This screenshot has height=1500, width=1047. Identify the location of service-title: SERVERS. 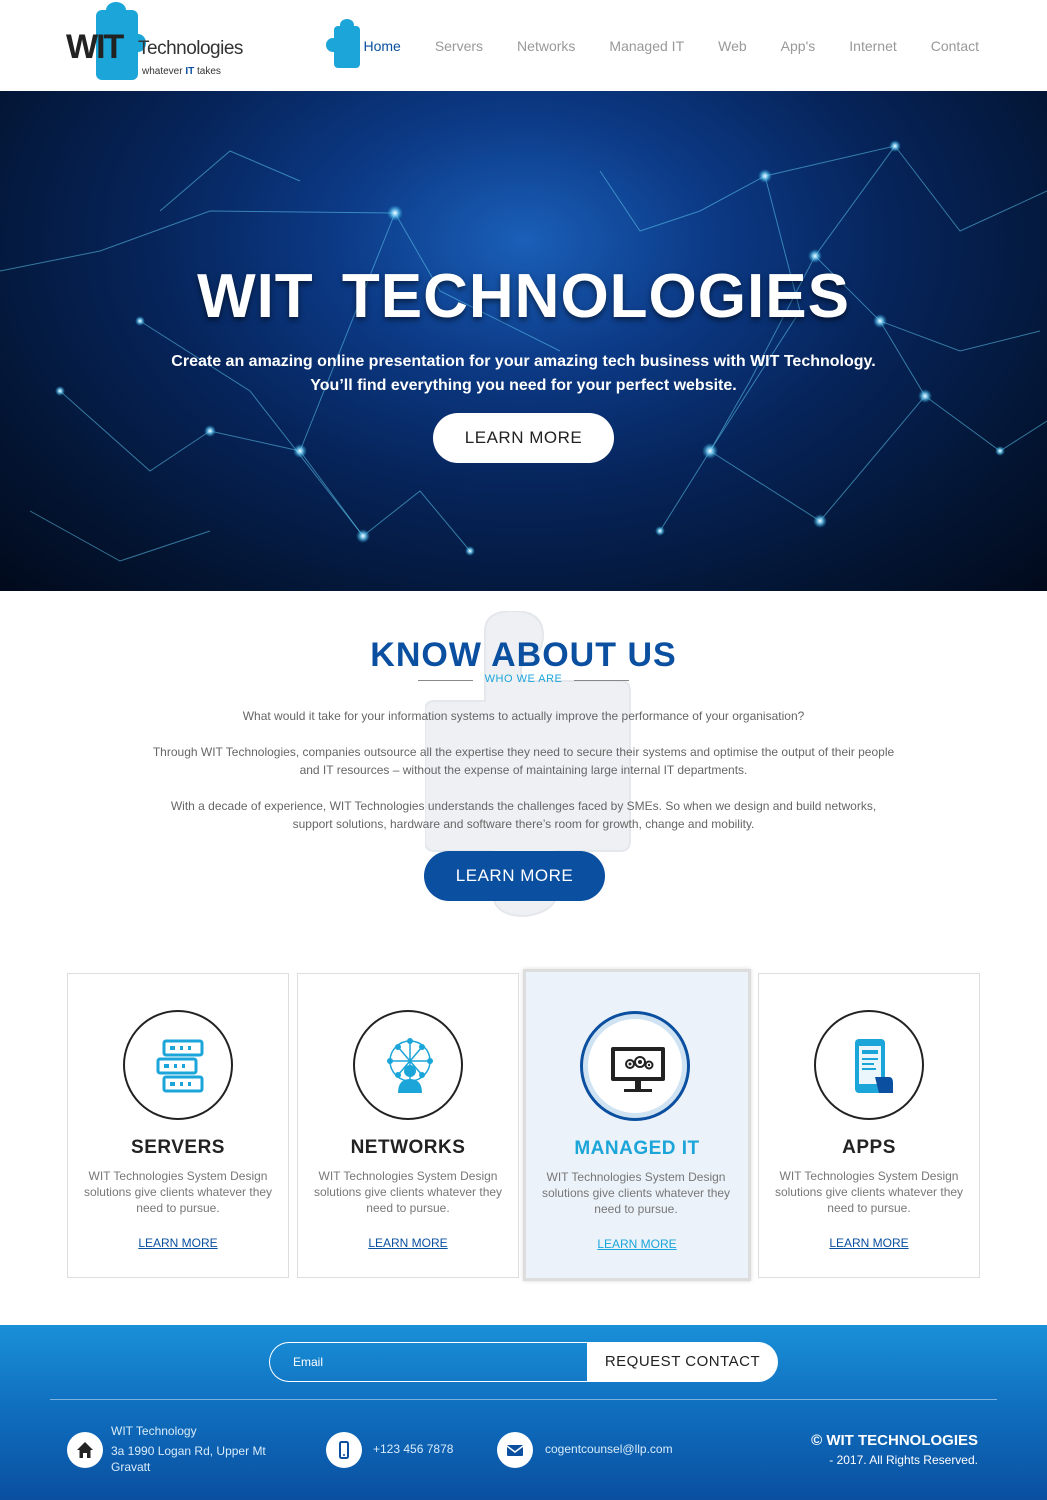
(178, 1147).